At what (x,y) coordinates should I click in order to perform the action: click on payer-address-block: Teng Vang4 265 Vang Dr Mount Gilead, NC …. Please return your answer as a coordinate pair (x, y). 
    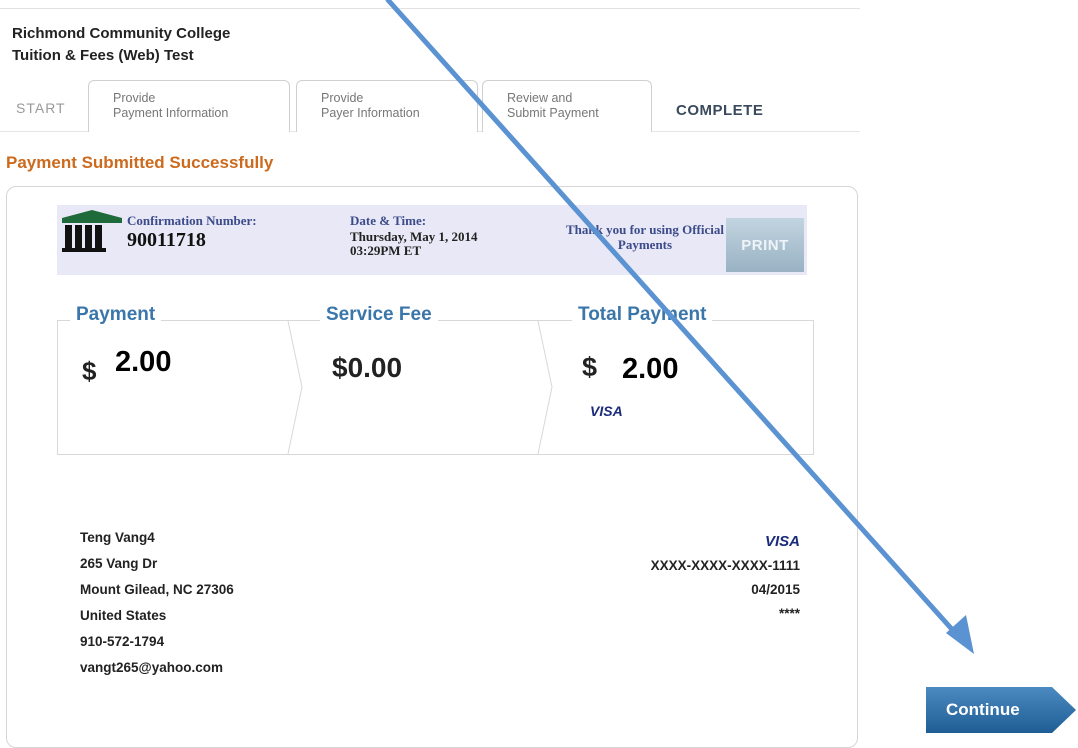
    Looking at the image, I should click on (157, 603).